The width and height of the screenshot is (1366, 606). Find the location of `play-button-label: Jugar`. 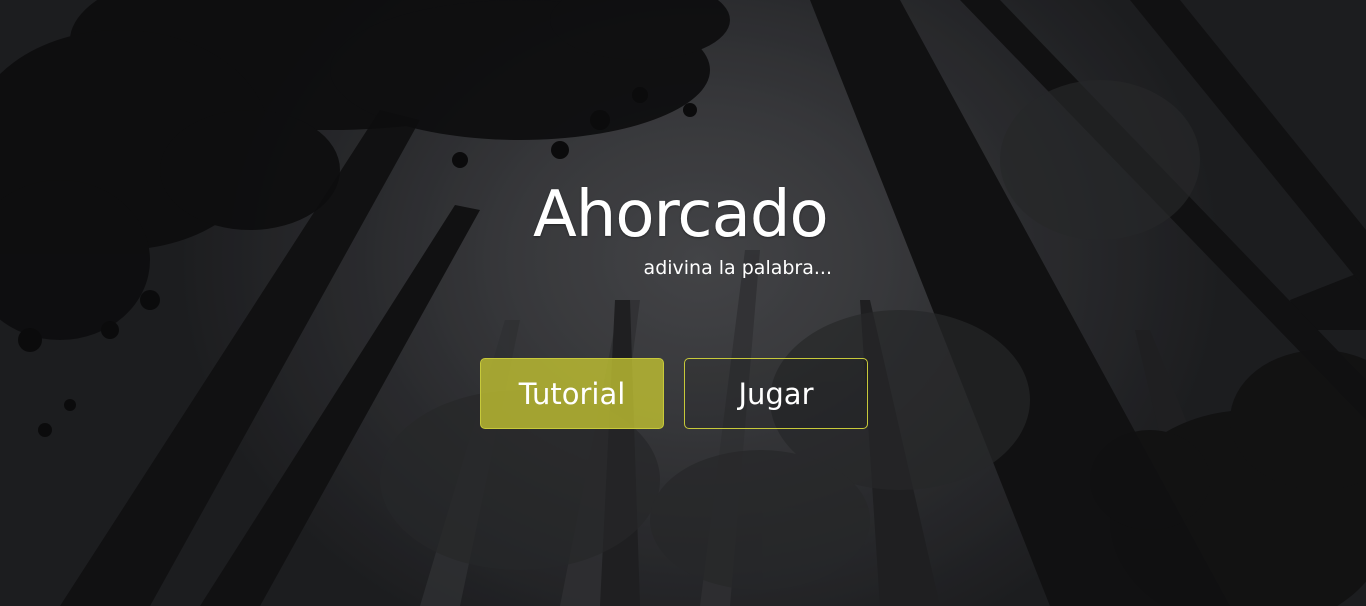

play-button-label: Jugar is located at coordinates (776, 393).